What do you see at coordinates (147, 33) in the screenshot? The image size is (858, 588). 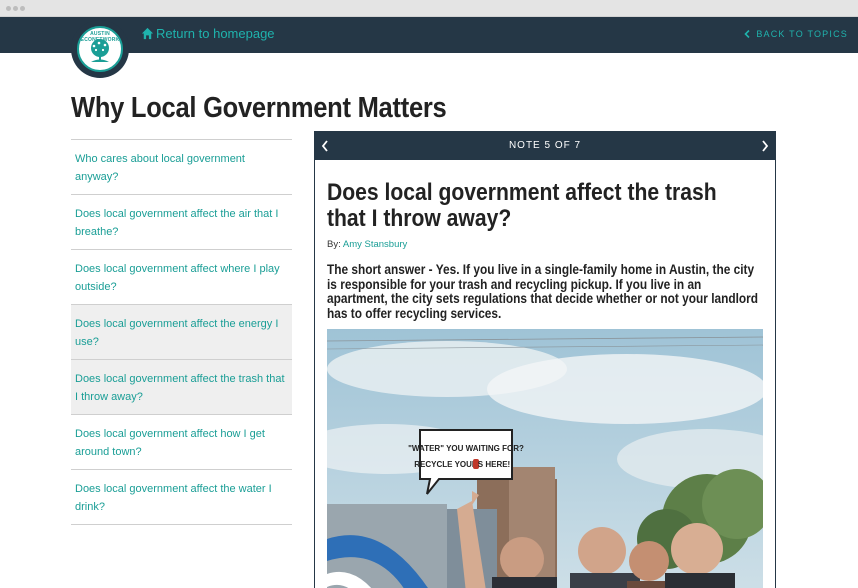 I see `home-icon` at bounding box center [147, 33].